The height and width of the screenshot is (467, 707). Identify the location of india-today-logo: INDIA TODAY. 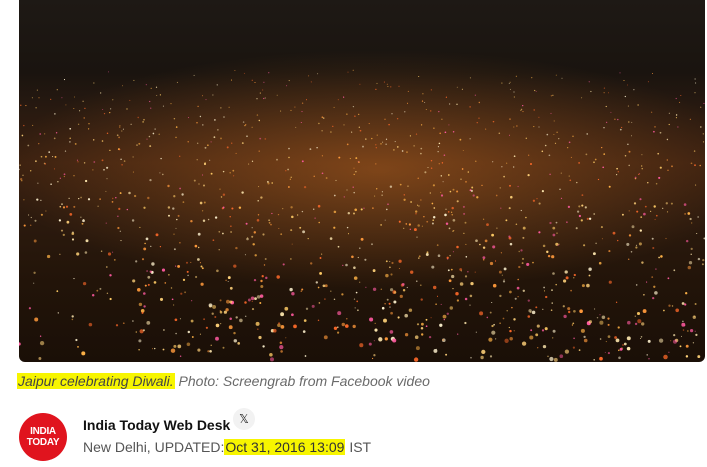
(43, 437).